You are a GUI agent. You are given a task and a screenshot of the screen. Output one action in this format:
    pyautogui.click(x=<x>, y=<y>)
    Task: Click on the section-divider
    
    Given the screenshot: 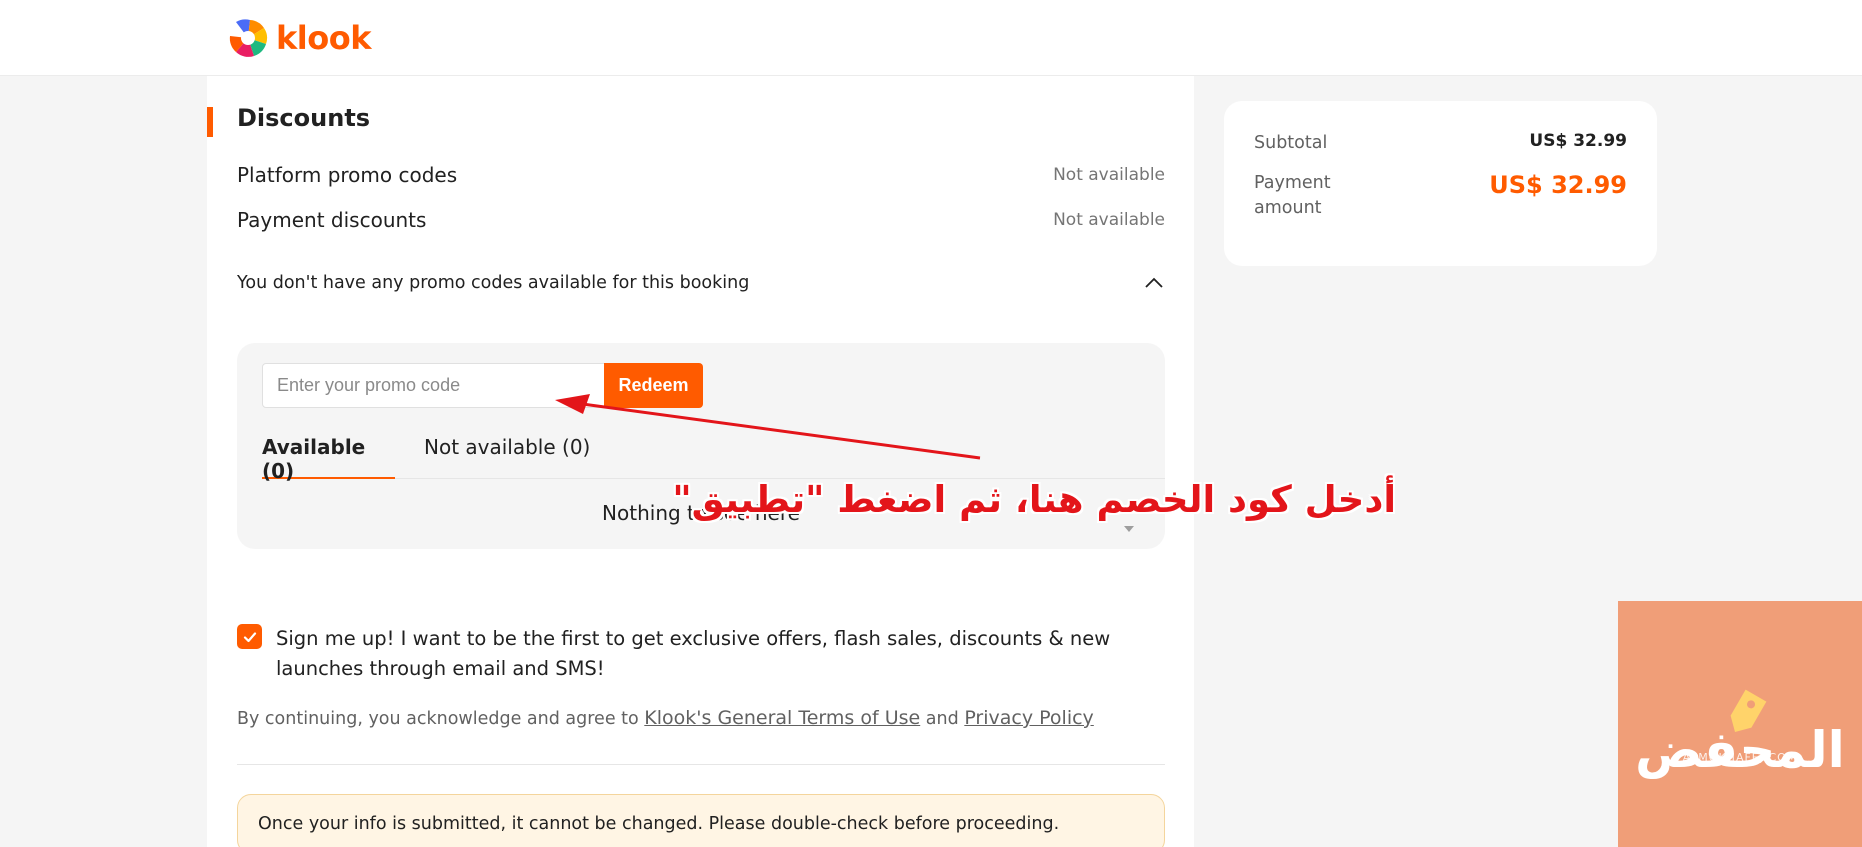 What is the action you would take?
    pyautogui.click(x=701, y=764)
    